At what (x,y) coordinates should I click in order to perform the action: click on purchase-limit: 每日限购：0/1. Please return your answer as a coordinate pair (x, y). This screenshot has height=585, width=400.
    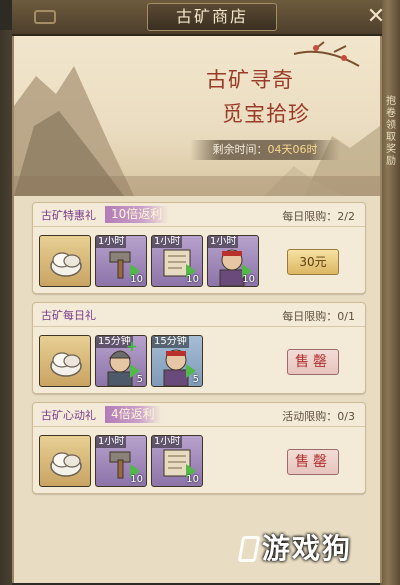
    Looking at the image, I should click on (318, 316).